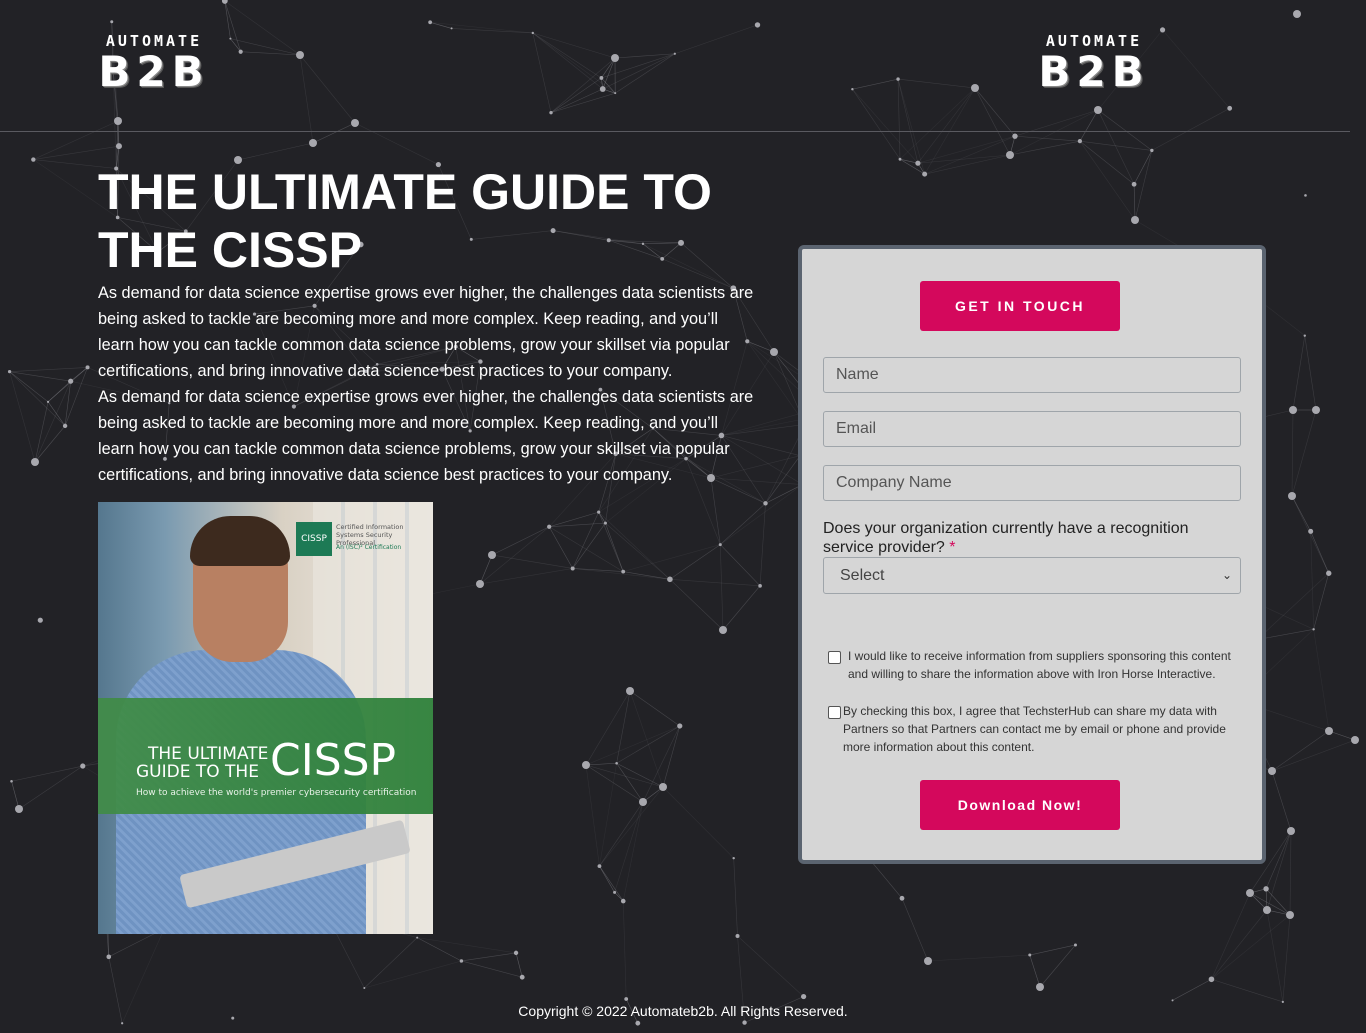  Describe the element at coordinates (197, 772) in the screenshot. I see `cover-title-line2: GUIDE TO THE` at that location.